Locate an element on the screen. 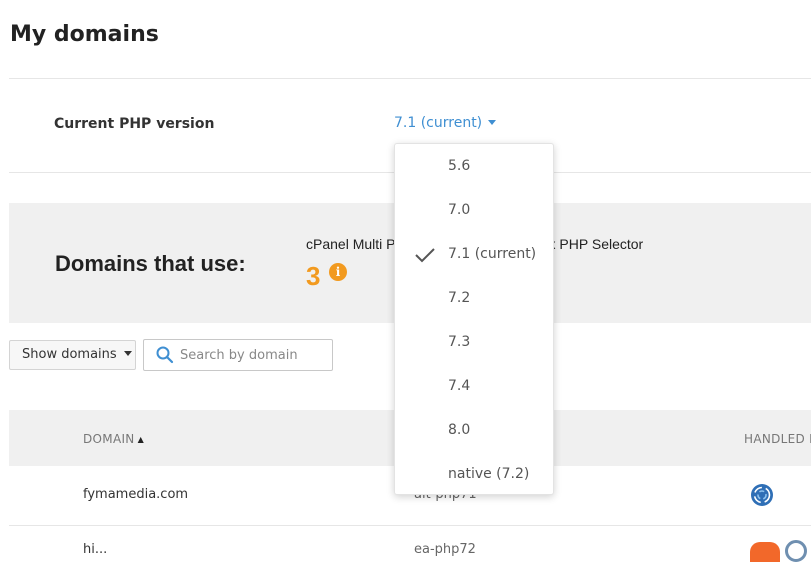 Image resolution: width=811 pixels, height=562 pixels. php-option: 5.6 is located at coordinates (474, 166).